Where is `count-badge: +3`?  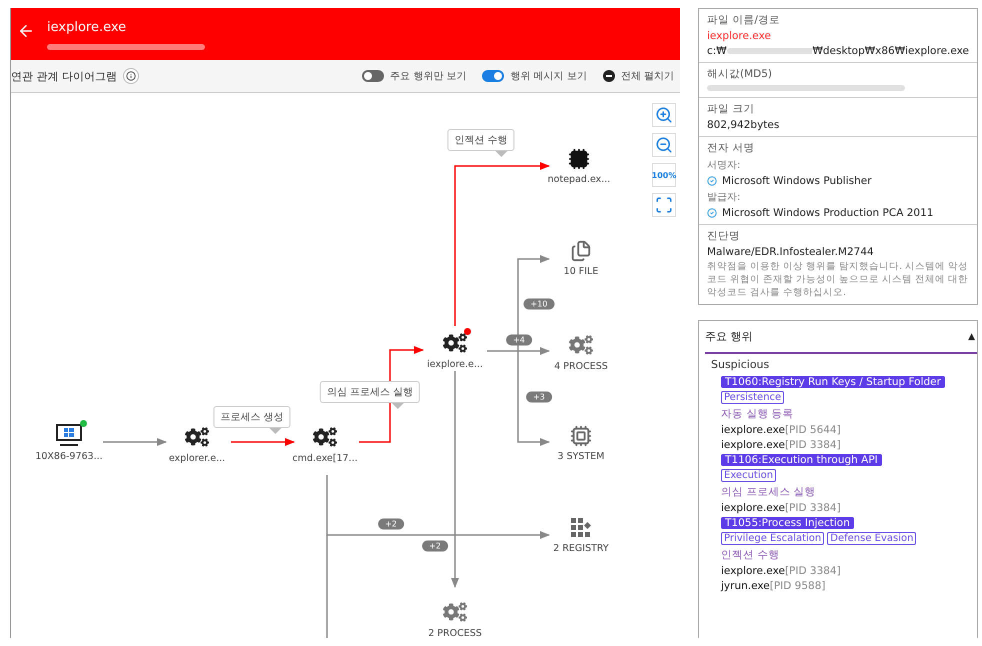 count-badge: +3 is located at coordinates (539, 397).